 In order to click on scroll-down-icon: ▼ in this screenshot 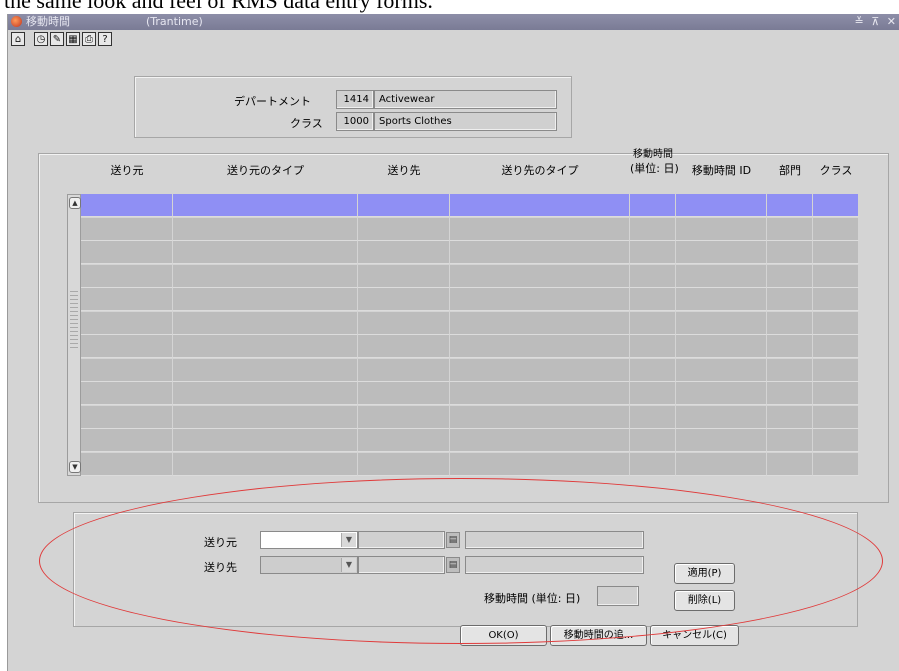, I will do `click(75, 467)`.